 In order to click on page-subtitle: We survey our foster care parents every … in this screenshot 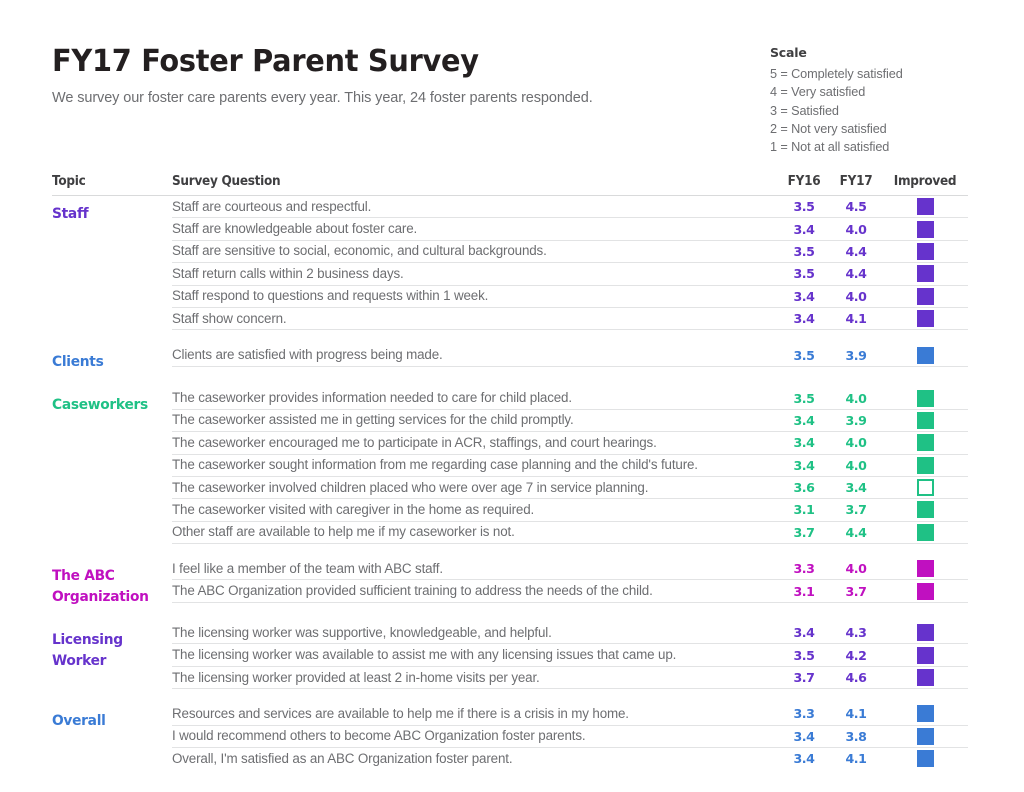, I will do `click(322, 98)`.